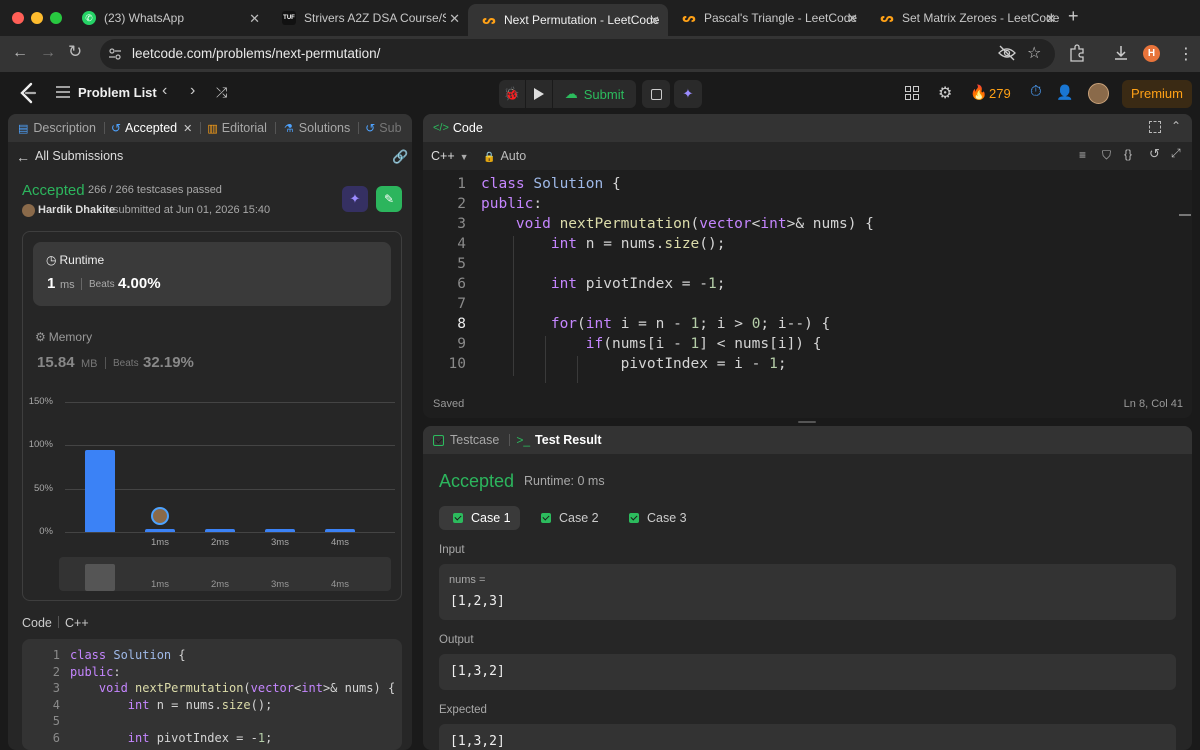 The height and width of the screenshot is (750, 1200). What do you see at coordinates (237, 128) in the screenshot?
I see `tab-editorial: ▥ Editorial` at bounding box center [237, 128].